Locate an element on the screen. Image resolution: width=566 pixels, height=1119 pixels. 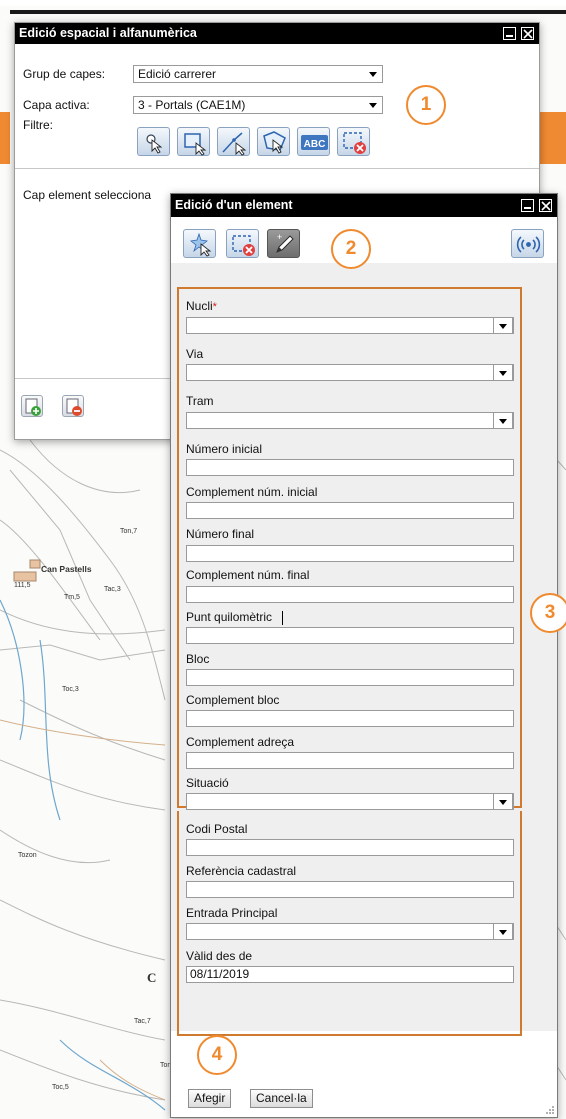
header-band-right is located at coordinates (553, 138).